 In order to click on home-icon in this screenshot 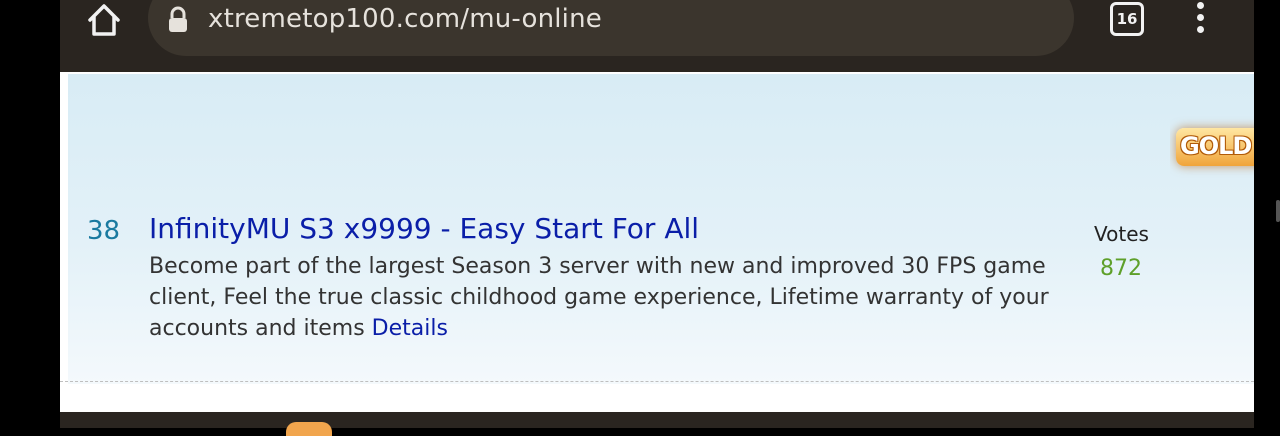, I will do `click(104, 20)`.